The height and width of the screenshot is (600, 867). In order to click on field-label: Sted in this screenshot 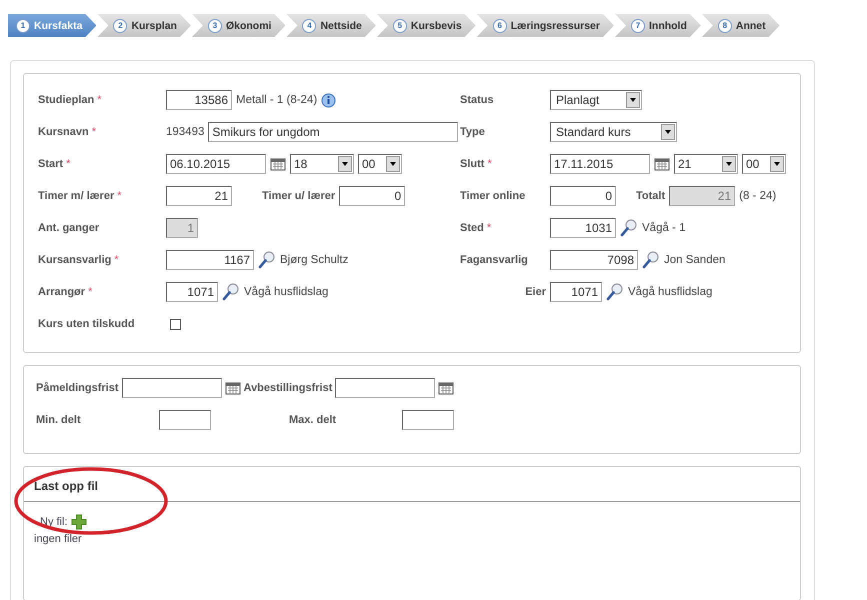, I will do `click(472, 228)`.